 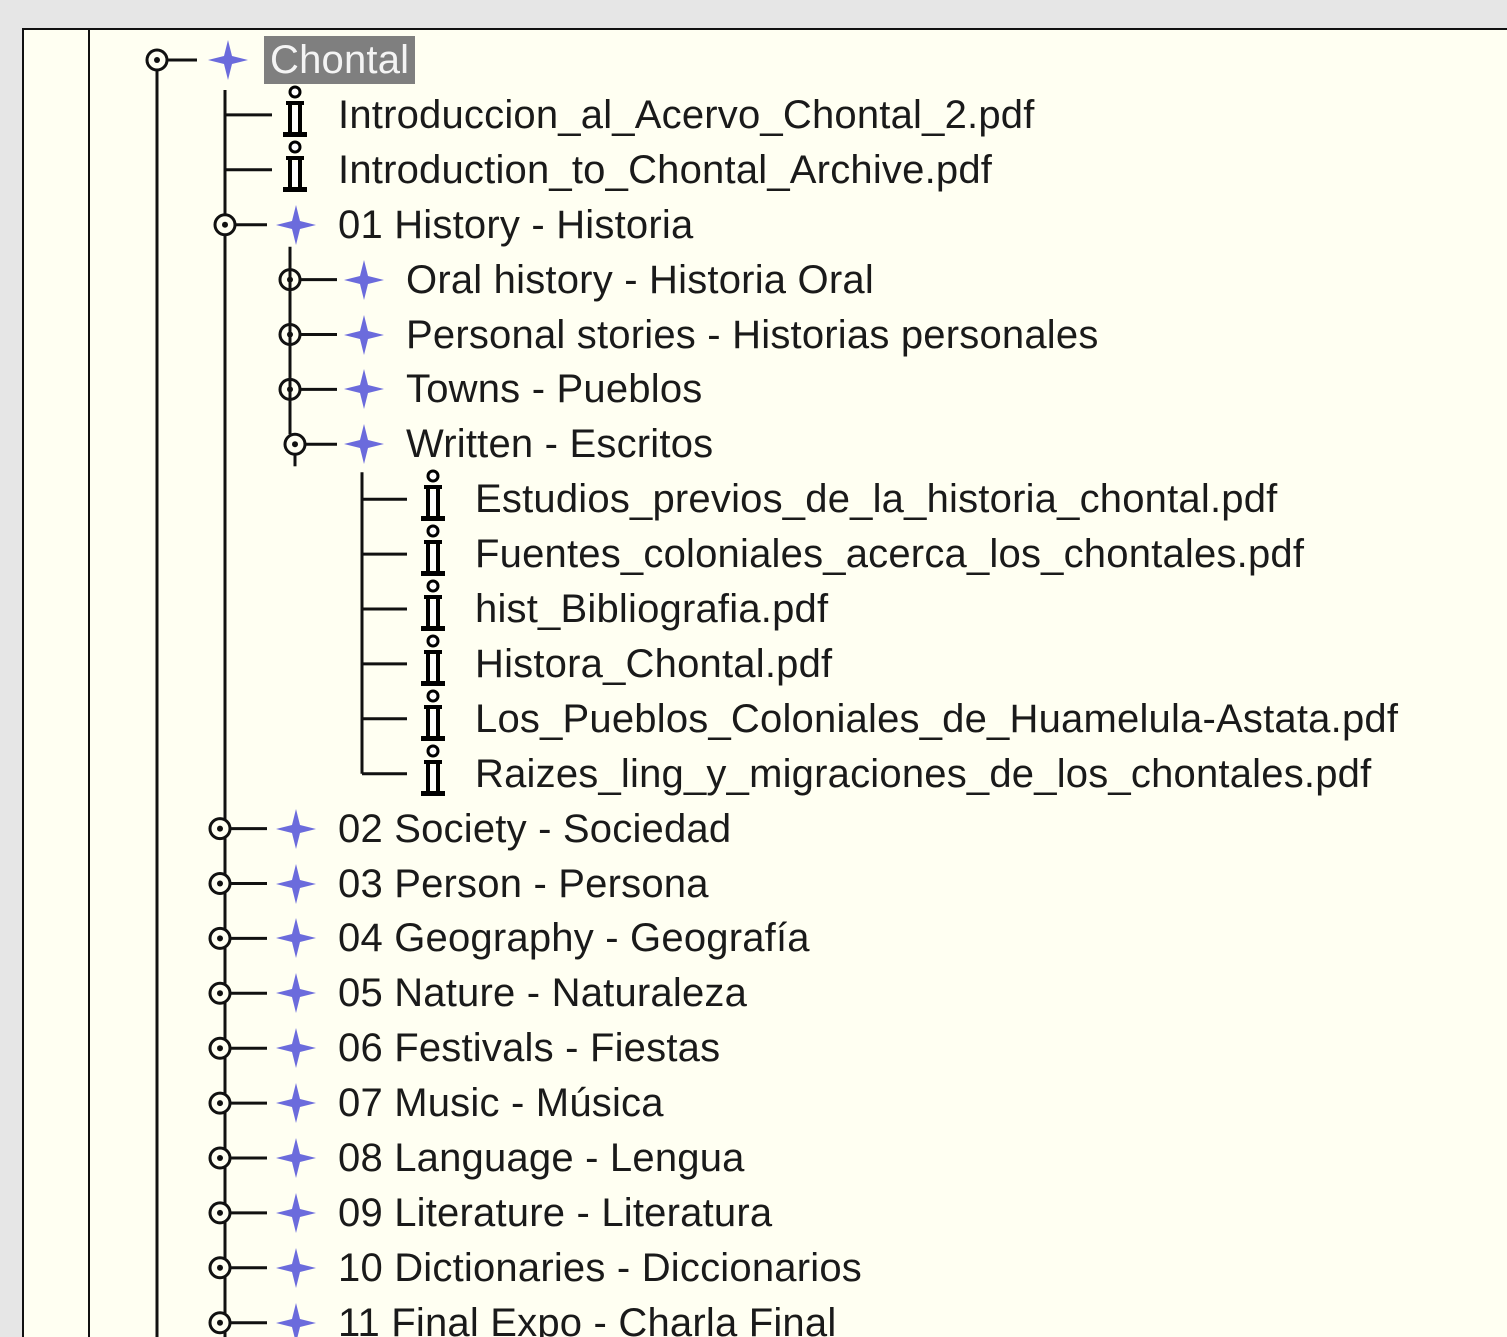 I want to click on tree-folder-node: 04 Geography - Geografía, so click(x=764, y=938).